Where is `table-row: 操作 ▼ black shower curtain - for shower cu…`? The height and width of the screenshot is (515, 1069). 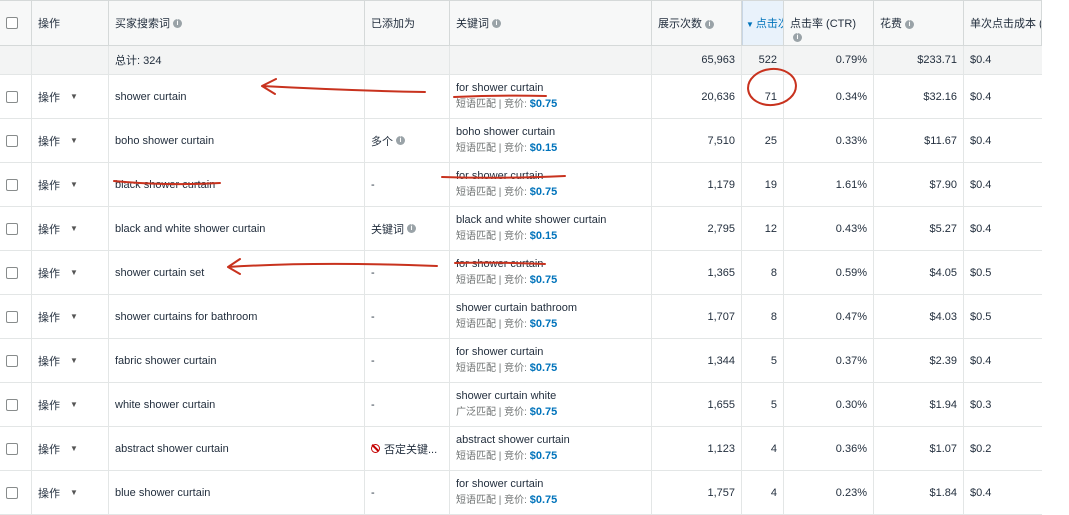 table-row: 操作 ▼ black shower curtain - for shower cu… is located at coordinates (521, 185).